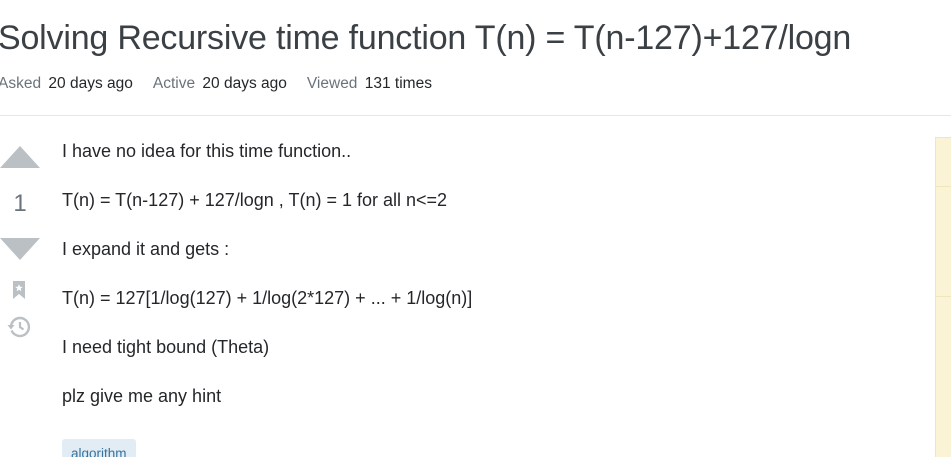 The height and width of the screenshot is (457, 951). Describe the element at coordinates (244, 83) in the screenshot. I see `active-value: 20 days ago` at that location.